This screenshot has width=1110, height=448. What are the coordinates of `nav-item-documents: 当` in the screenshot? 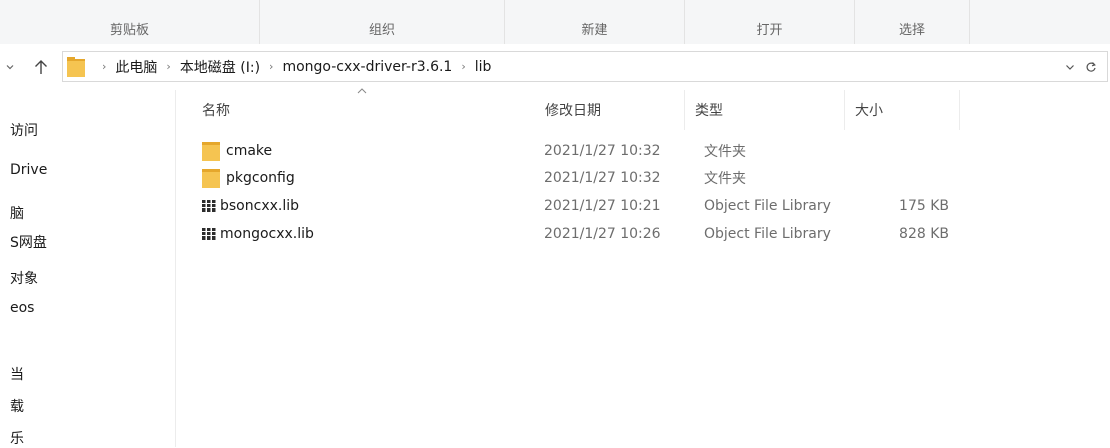 It's located at (17, 374).